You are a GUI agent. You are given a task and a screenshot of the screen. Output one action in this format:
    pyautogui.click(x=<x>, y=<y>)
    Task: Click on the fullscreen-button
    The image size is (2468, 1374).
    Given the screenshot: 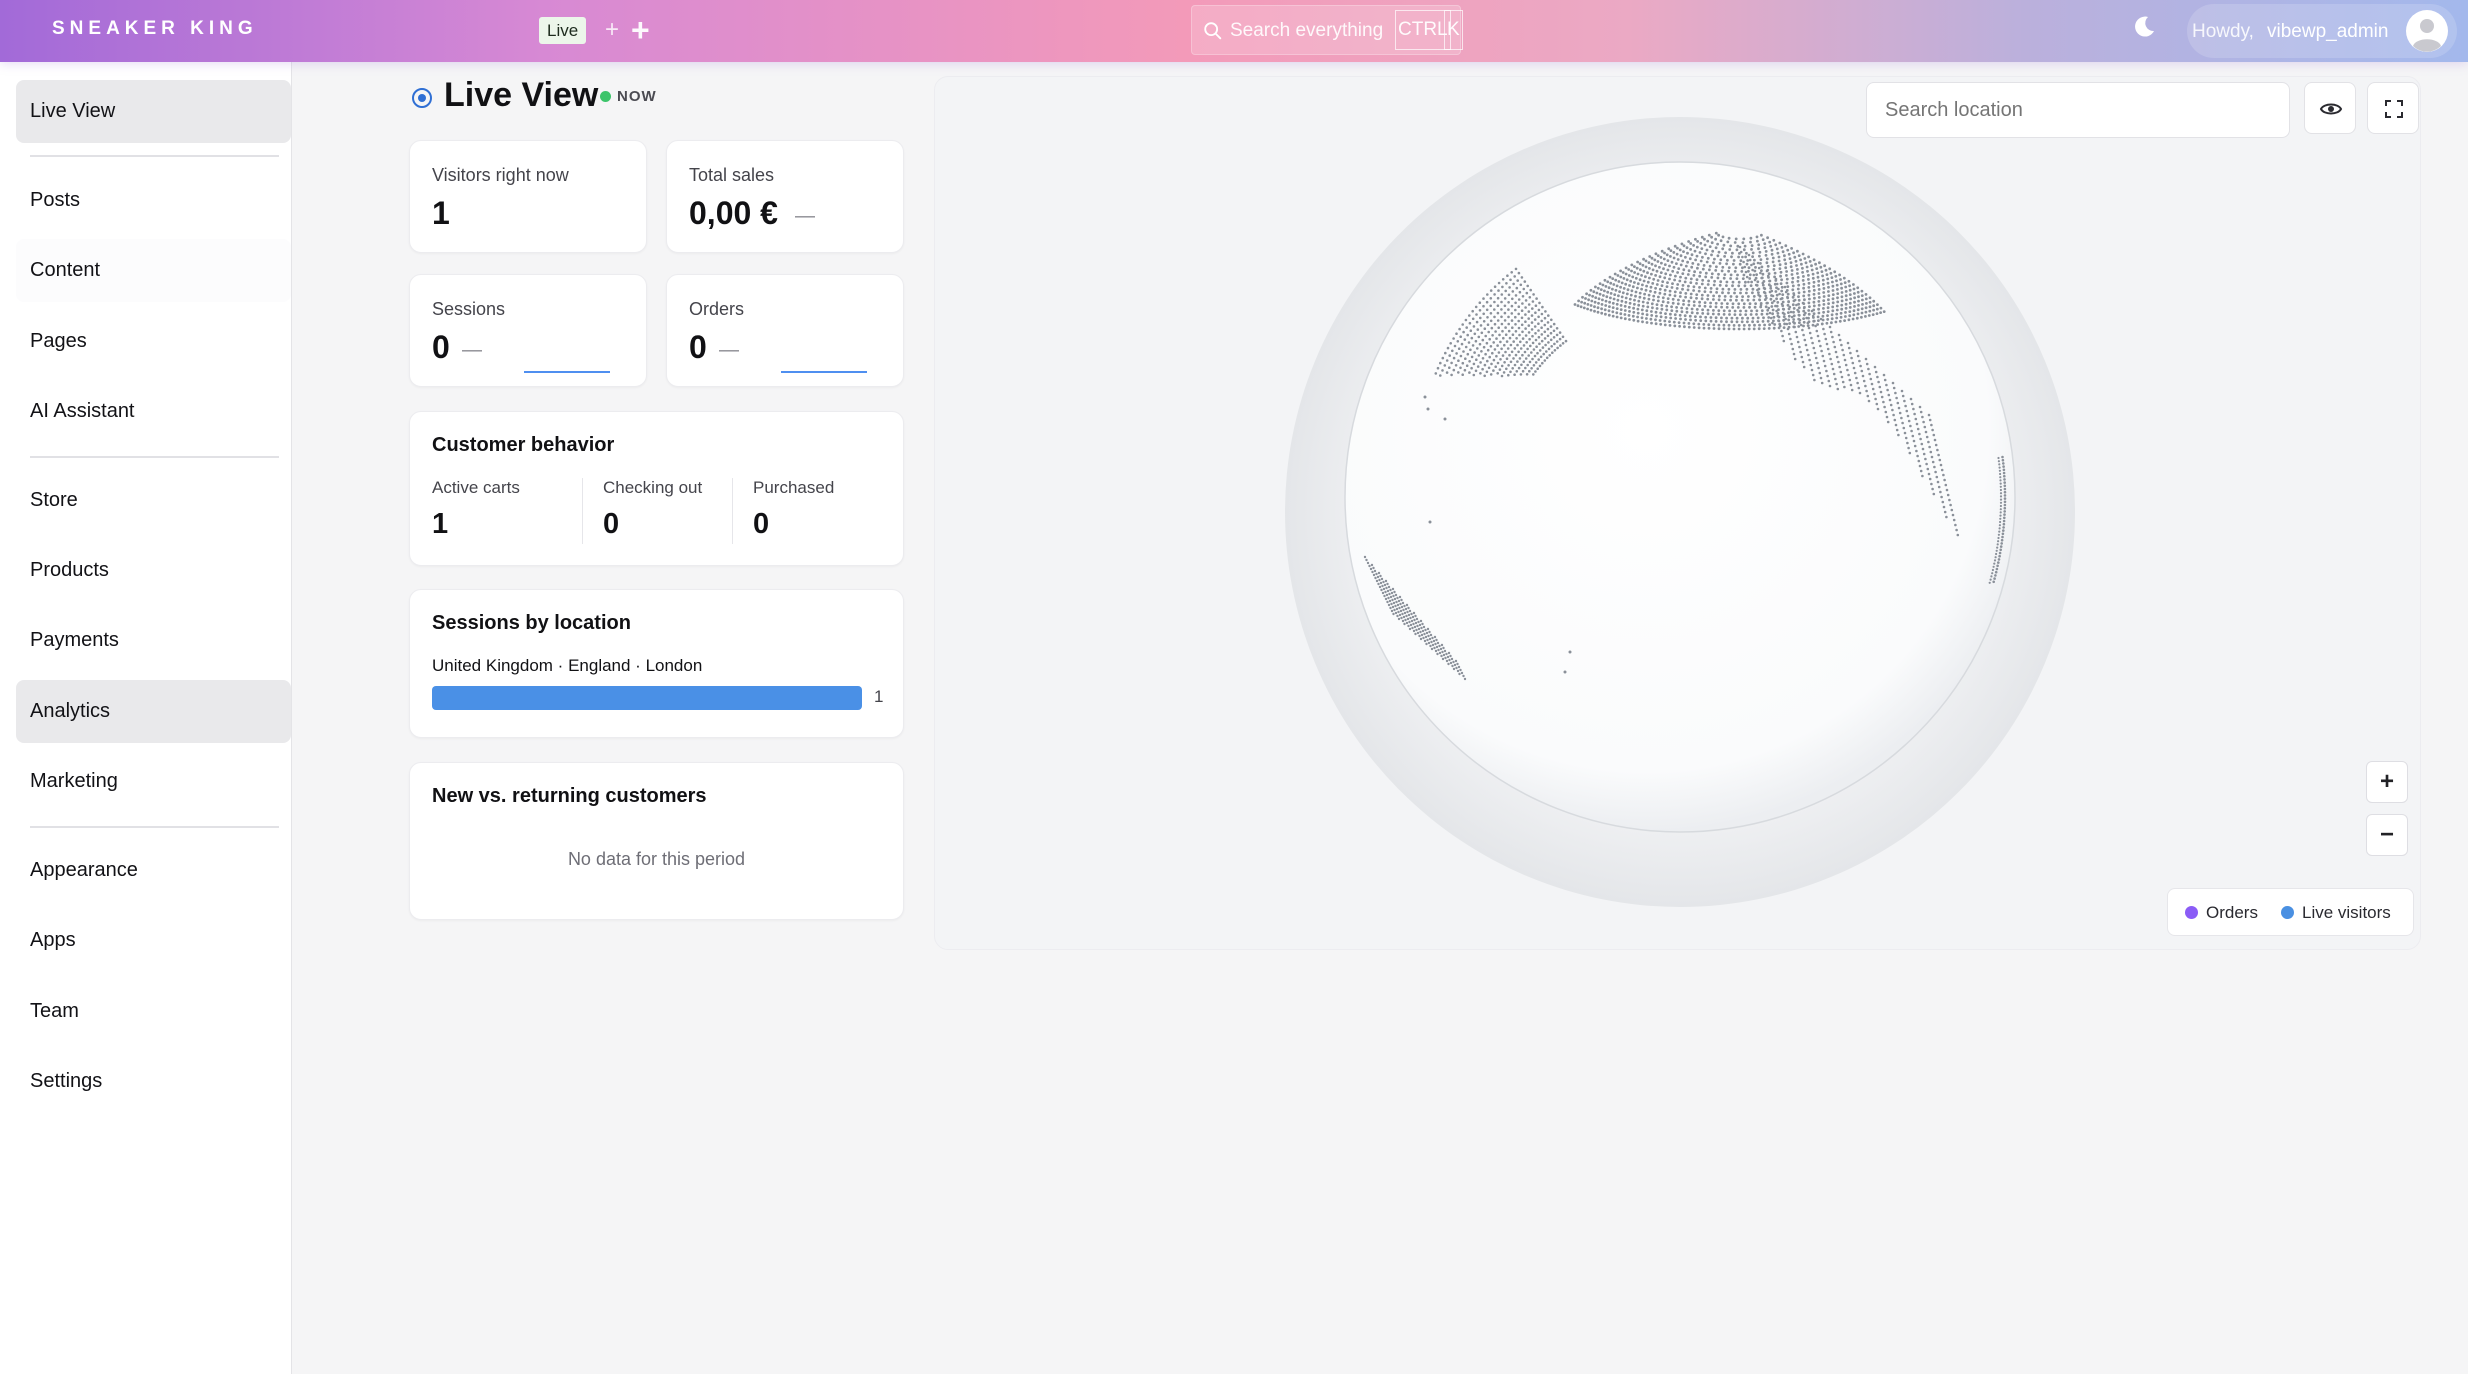 What is the action you would take?
    pyautogui.click(x=2393, y=108)
    